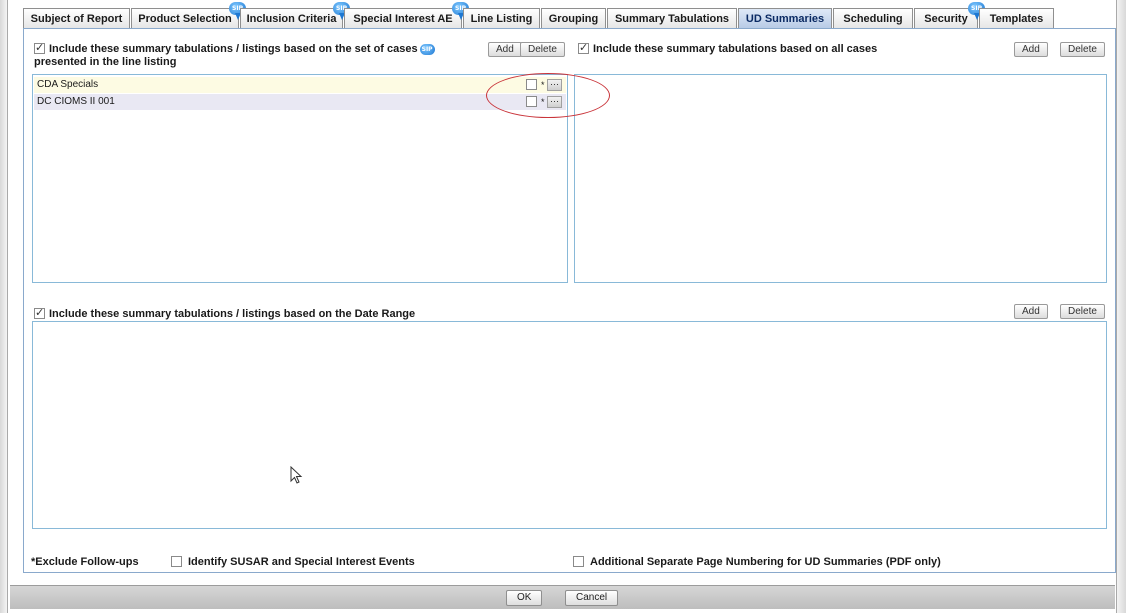 This screenshot has width=1126, height=613. I want to click on tab-grouping: Grouping, so click(573, 18).